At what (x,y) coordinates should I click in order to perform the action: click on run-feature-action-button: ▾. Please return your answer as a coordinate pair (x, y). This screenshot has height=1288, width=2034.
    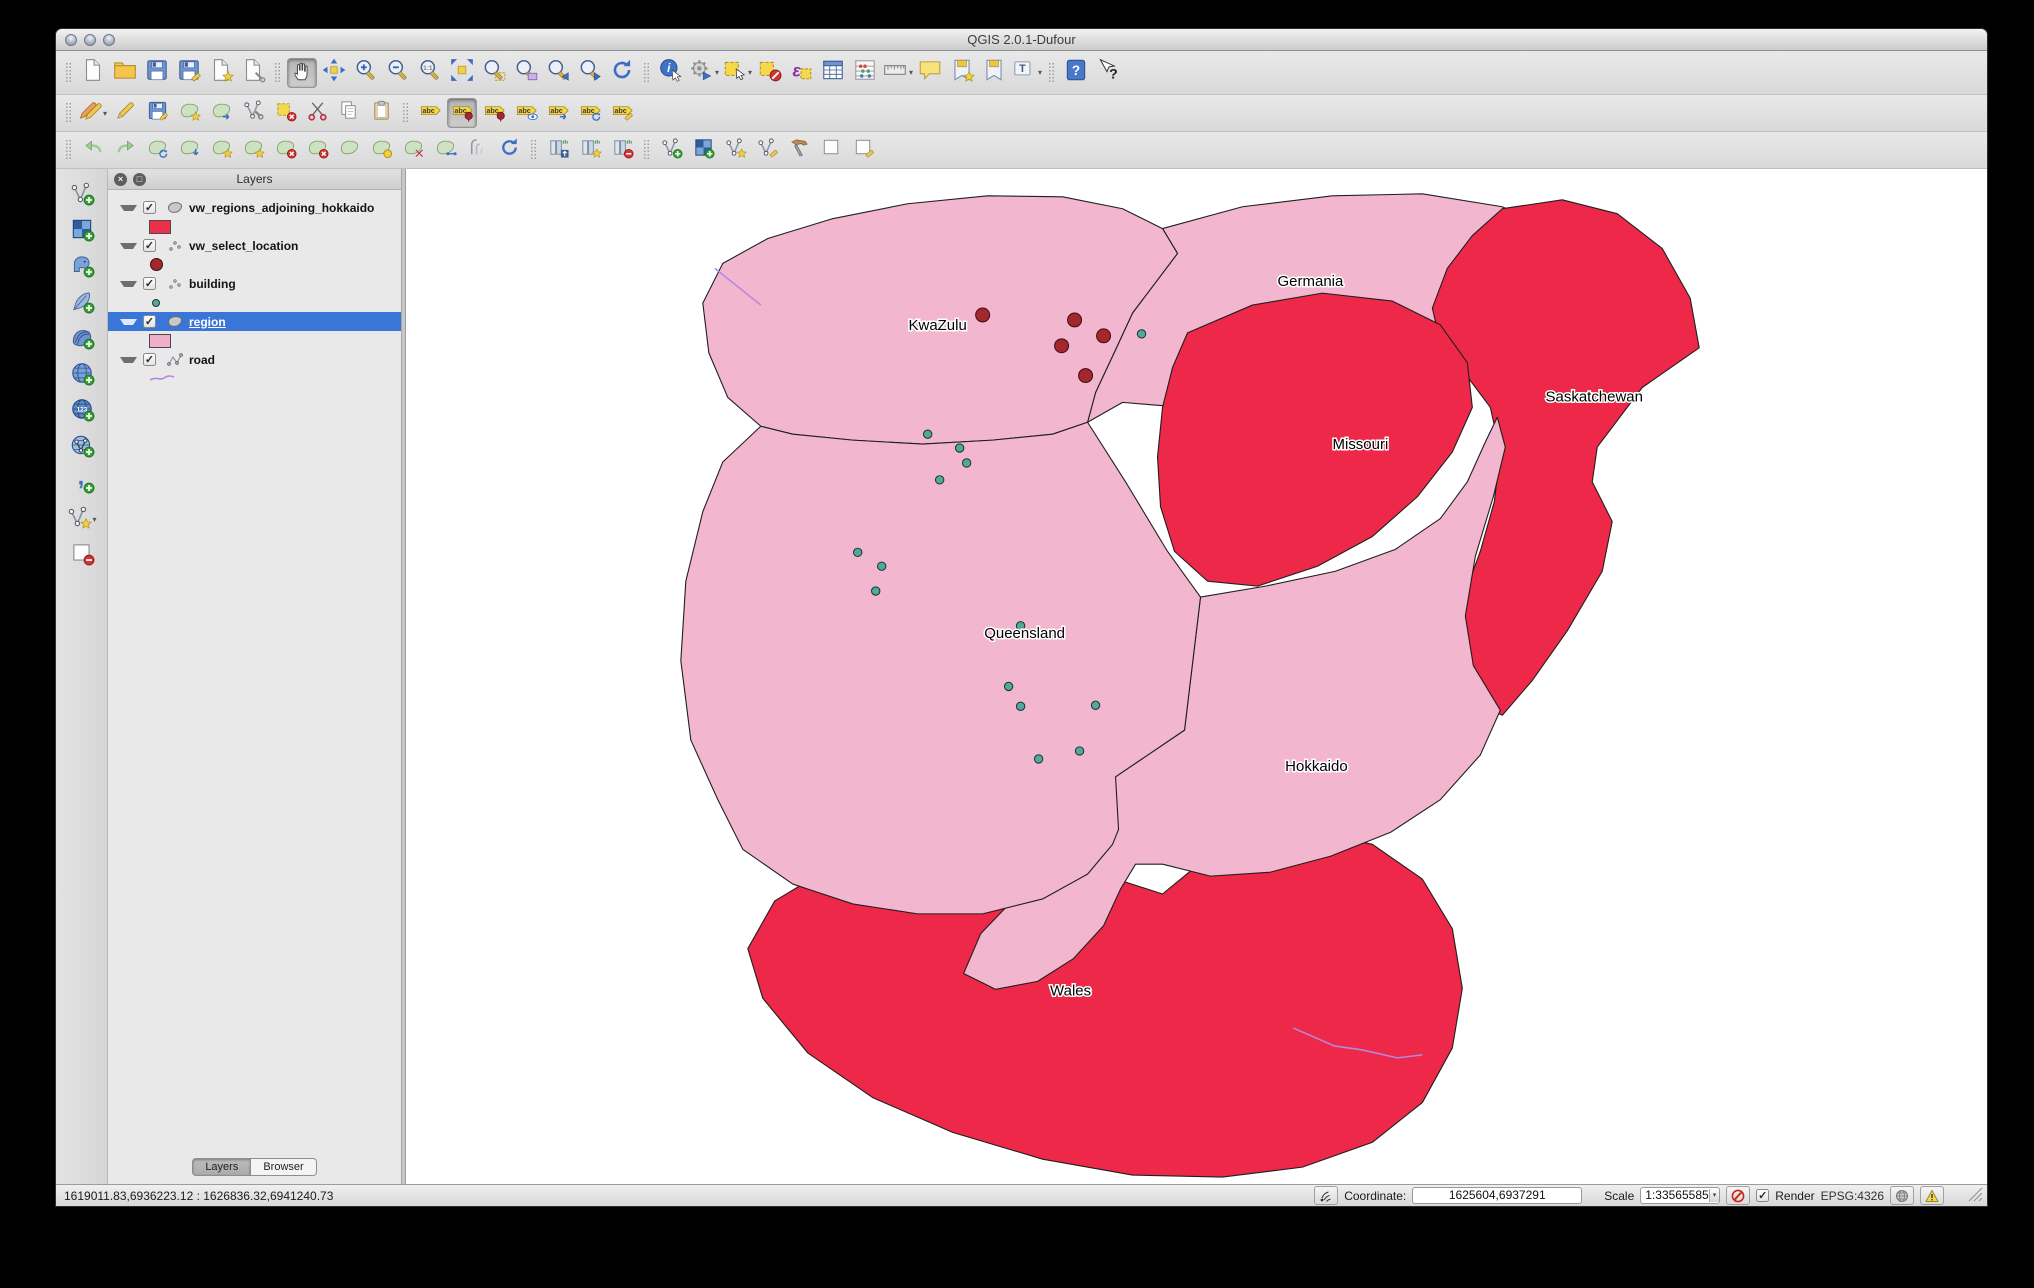
    Looking at the image, I should click on (703, 73).